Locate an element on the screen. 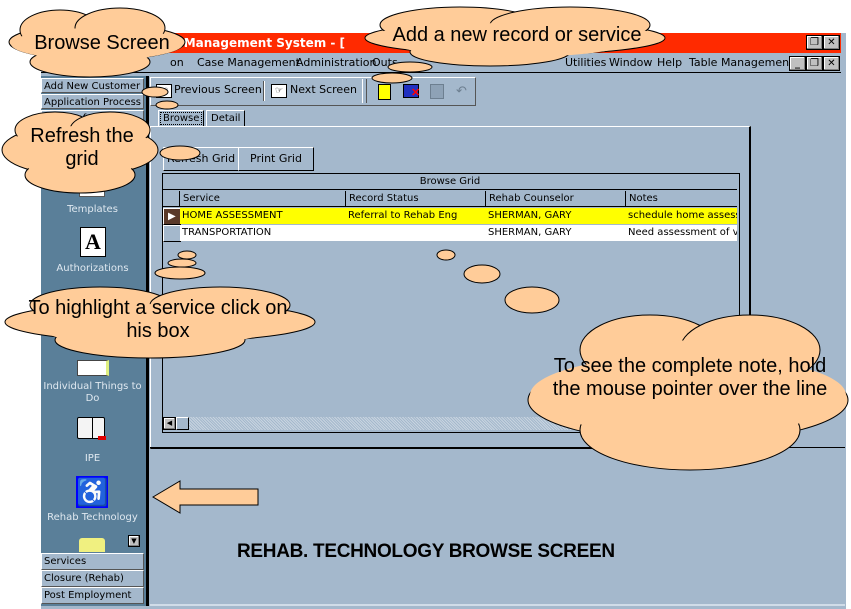 The width and height of the screenshot is (851, 609). callout-browse-screen: Browse Screen is located at coordinates (102, 43).